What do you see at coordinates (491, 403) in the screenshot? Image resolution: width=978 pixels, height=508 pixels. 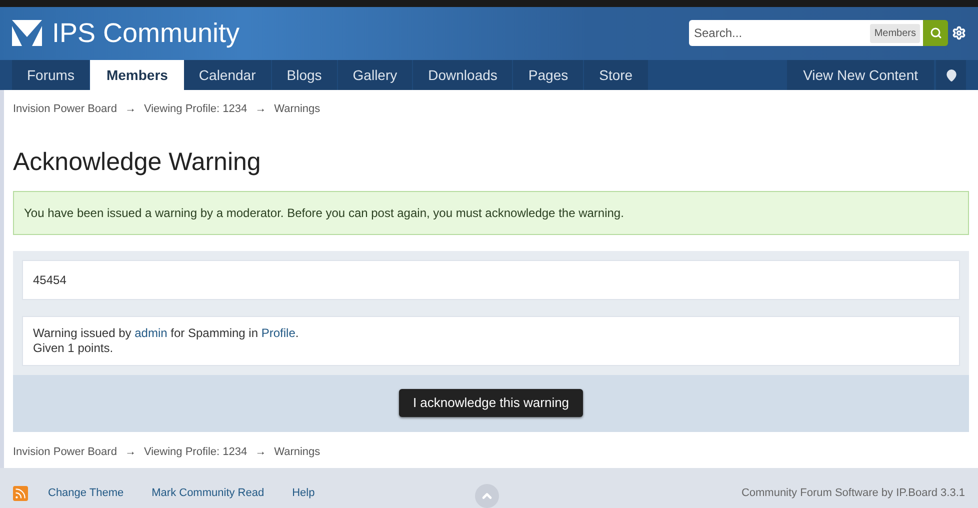 I see `acknowledge-button: I acknowledge this warning` at bounding box center [491, 403].